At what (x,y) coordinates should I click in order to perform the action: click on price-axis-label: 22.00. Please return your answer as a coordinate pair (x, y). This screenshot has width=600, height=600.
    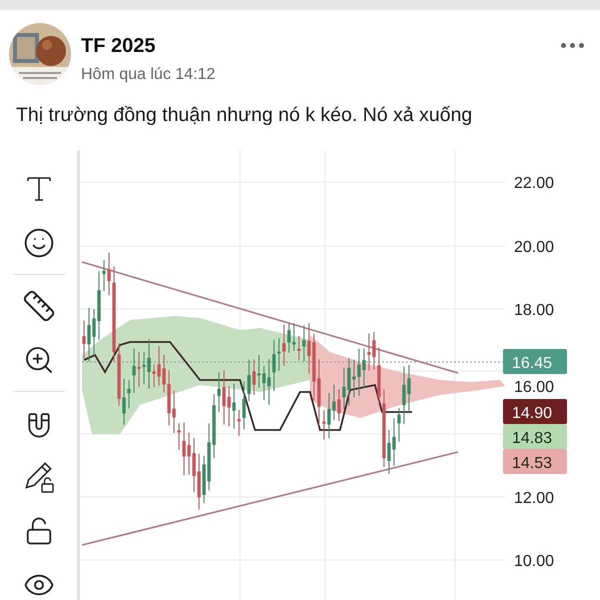
    Looking at the image, I should click on (534, 183).